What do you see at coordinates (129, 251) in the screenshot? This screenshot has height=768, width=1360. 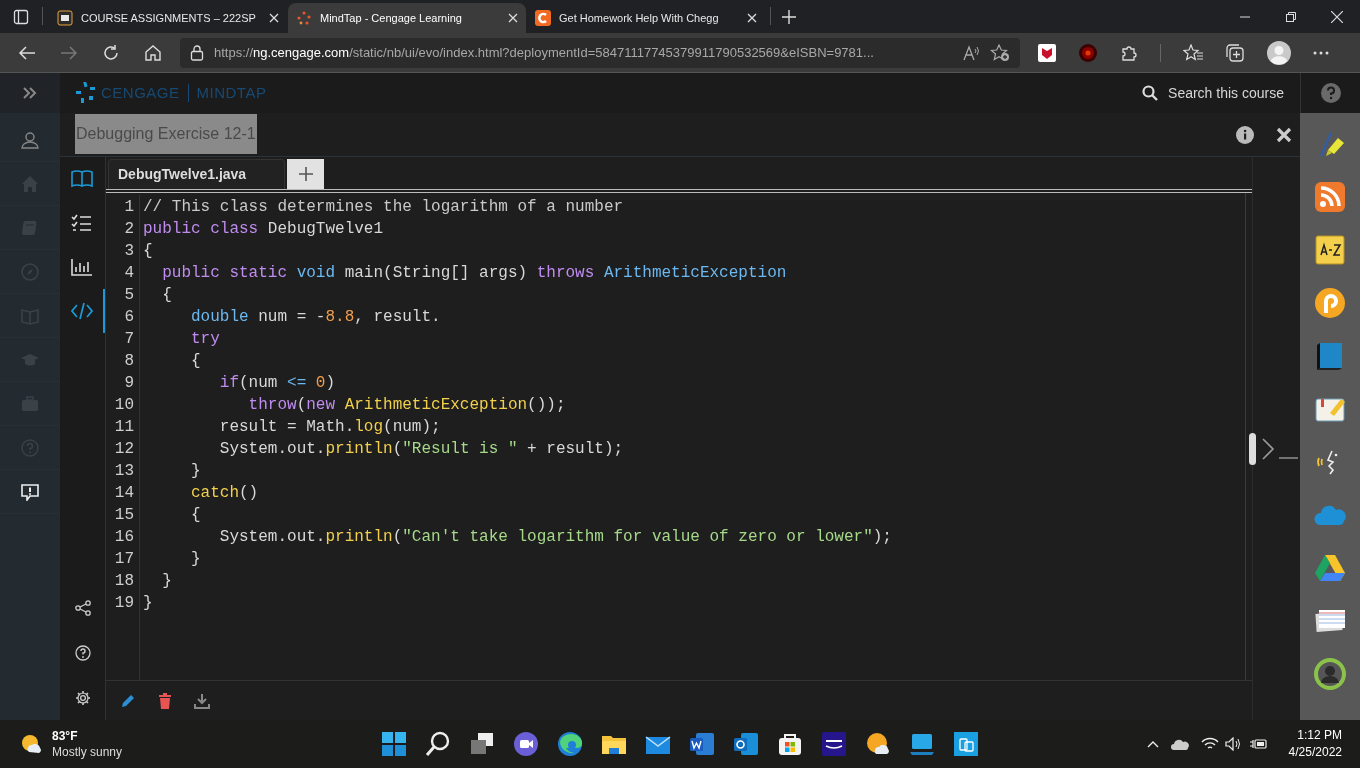 I see `line-number: 3` at bounding box center [129, 251].